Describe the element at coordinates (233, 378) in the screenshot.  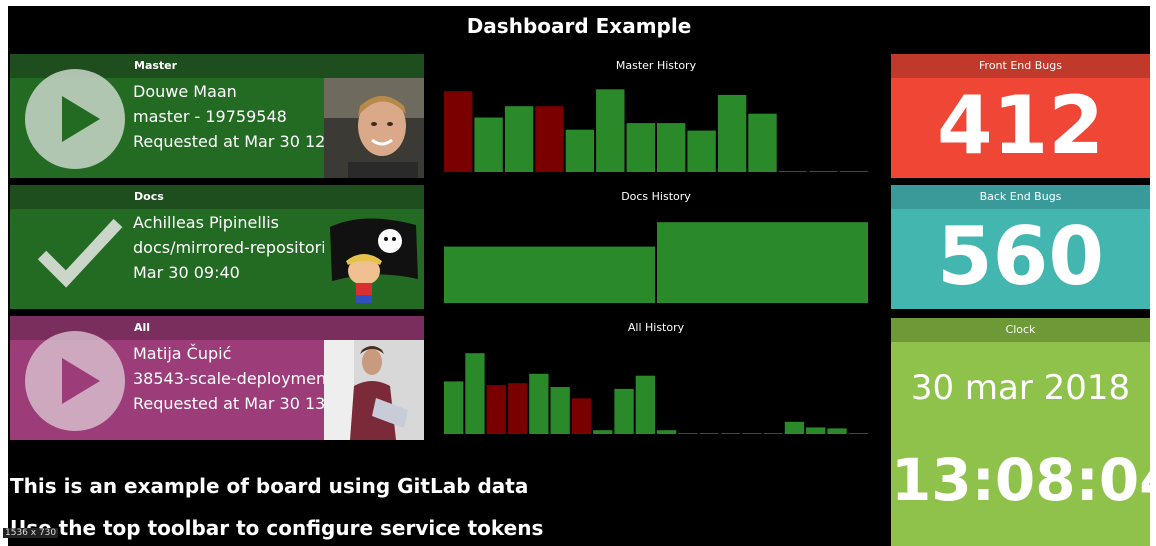
I see `build-ref: 38543-scale-deployment` at that location.